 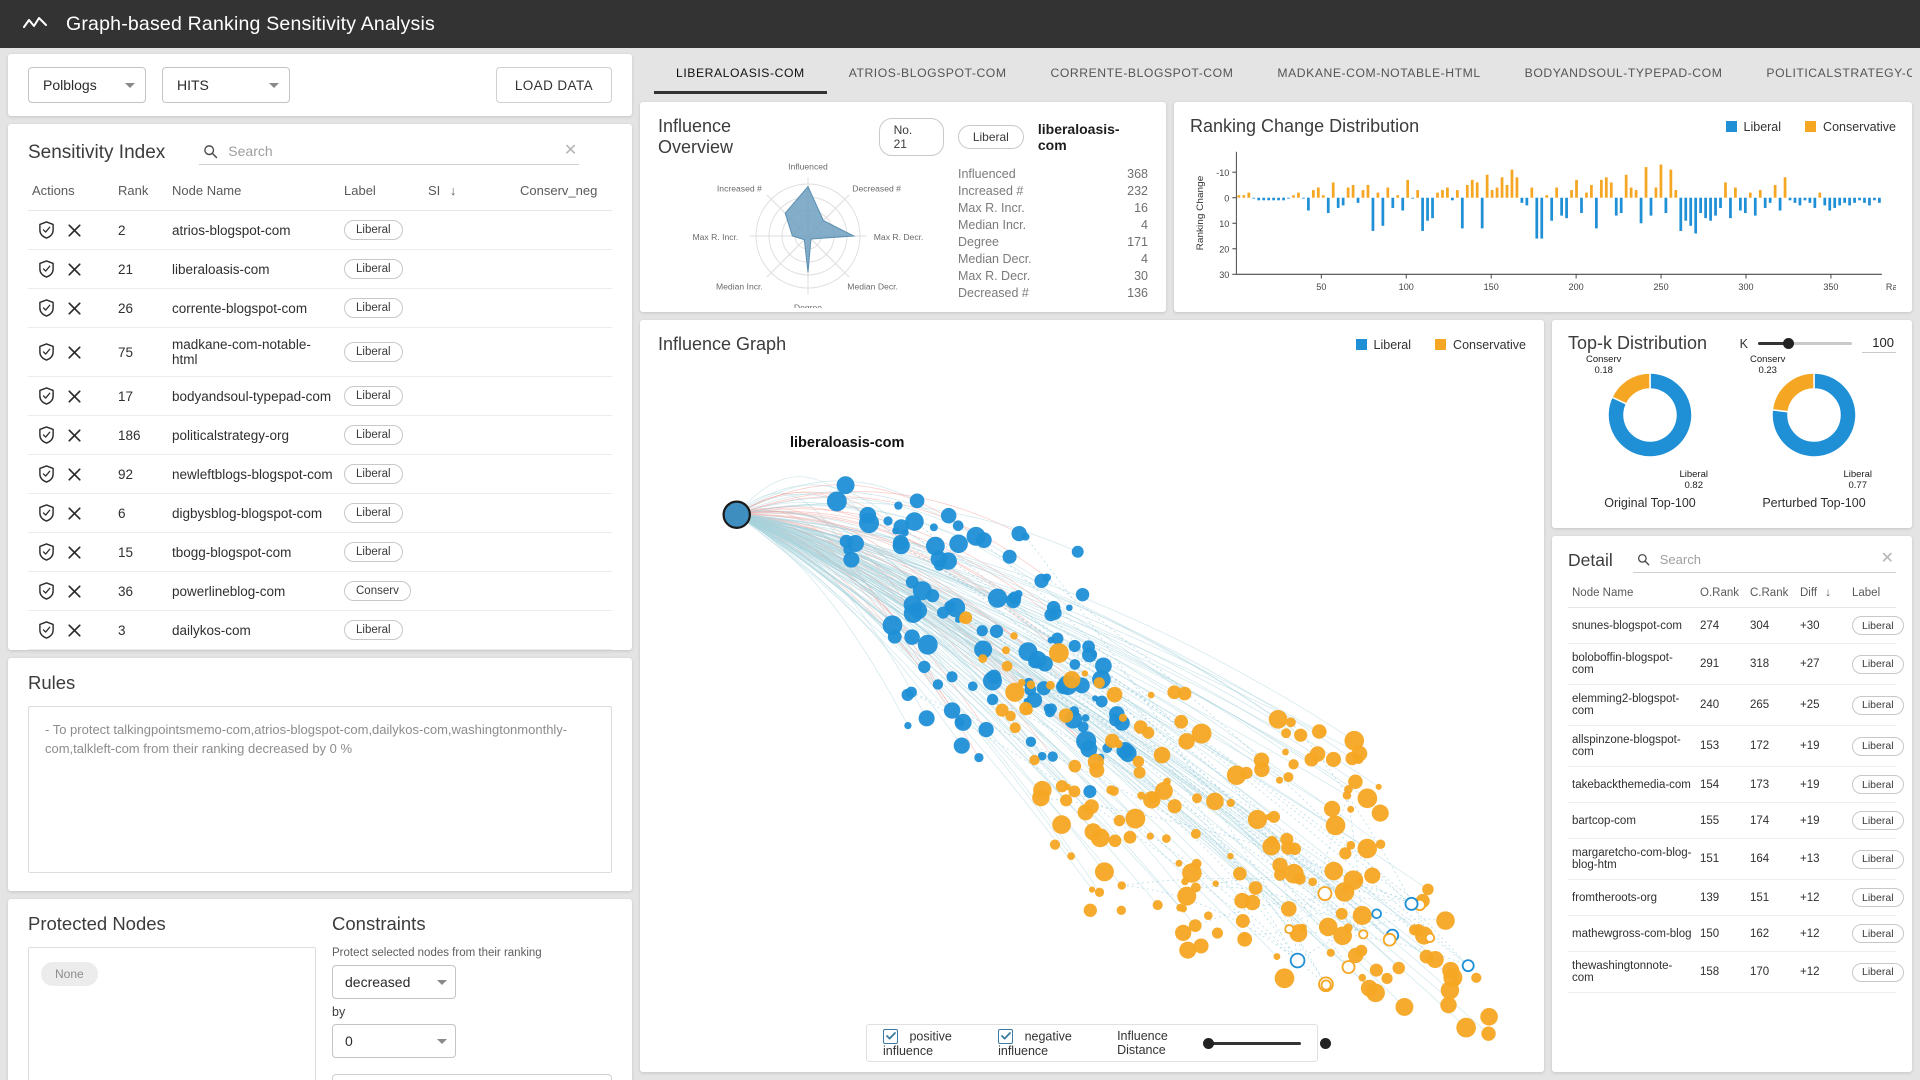 What do you see at coordinates (1660, 287) in the screenshot?
I see `svg-text: 250` at bounding box center [1660, 287].